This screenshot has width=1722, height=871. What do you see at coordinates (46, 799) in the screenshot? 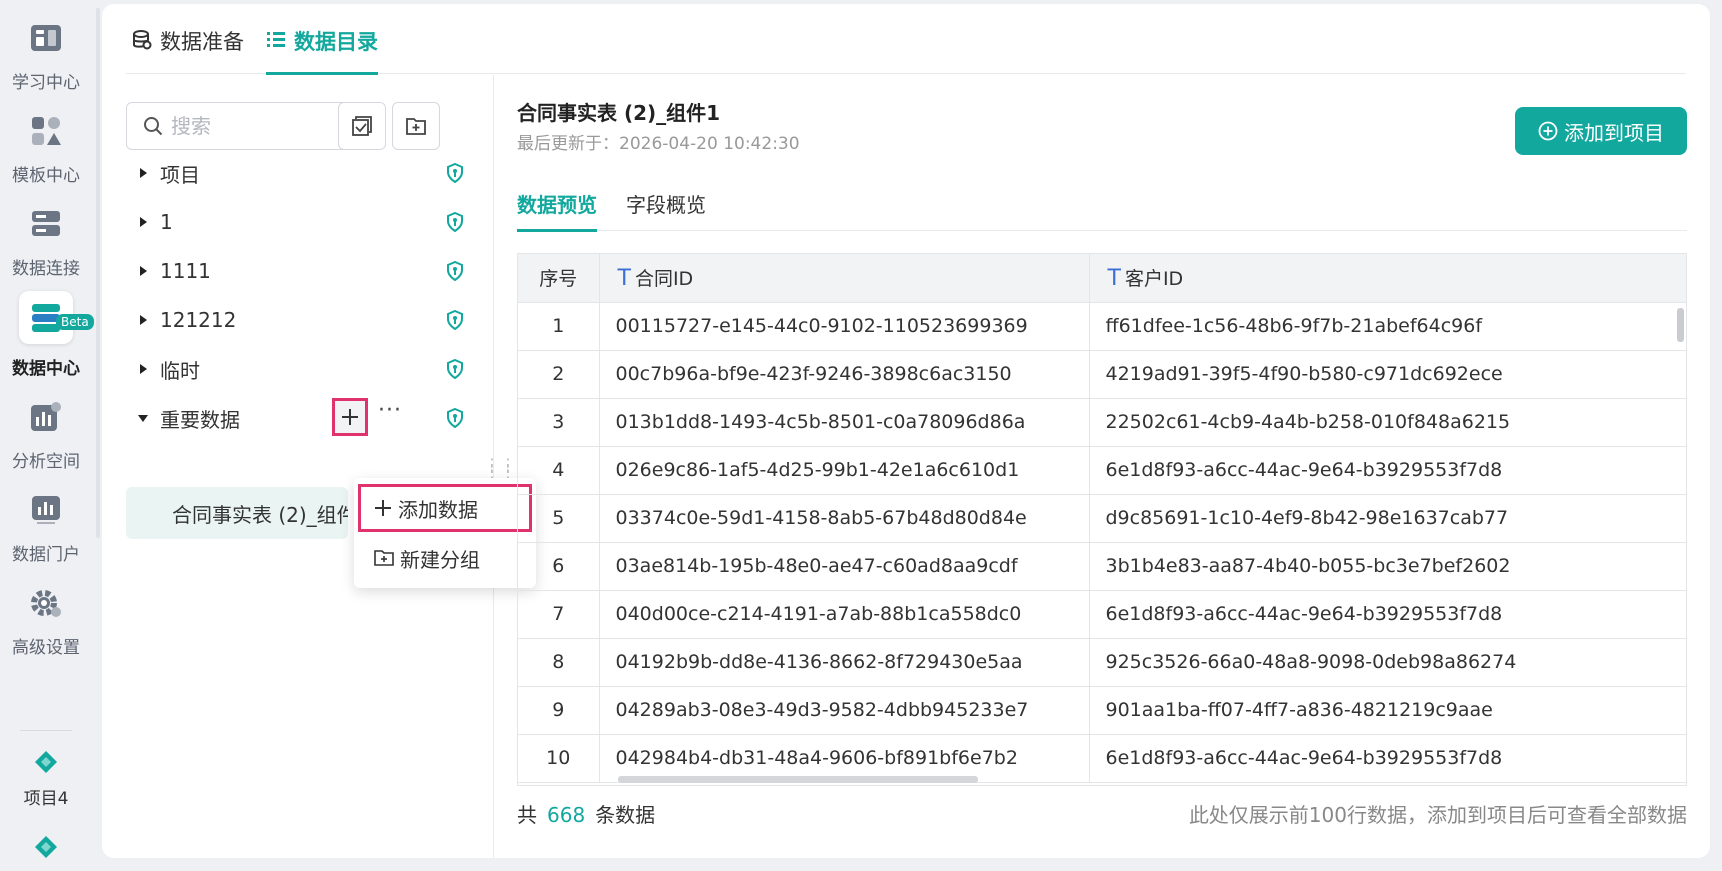
I see `project-label: 项目4` at bounding box center [46, 799].